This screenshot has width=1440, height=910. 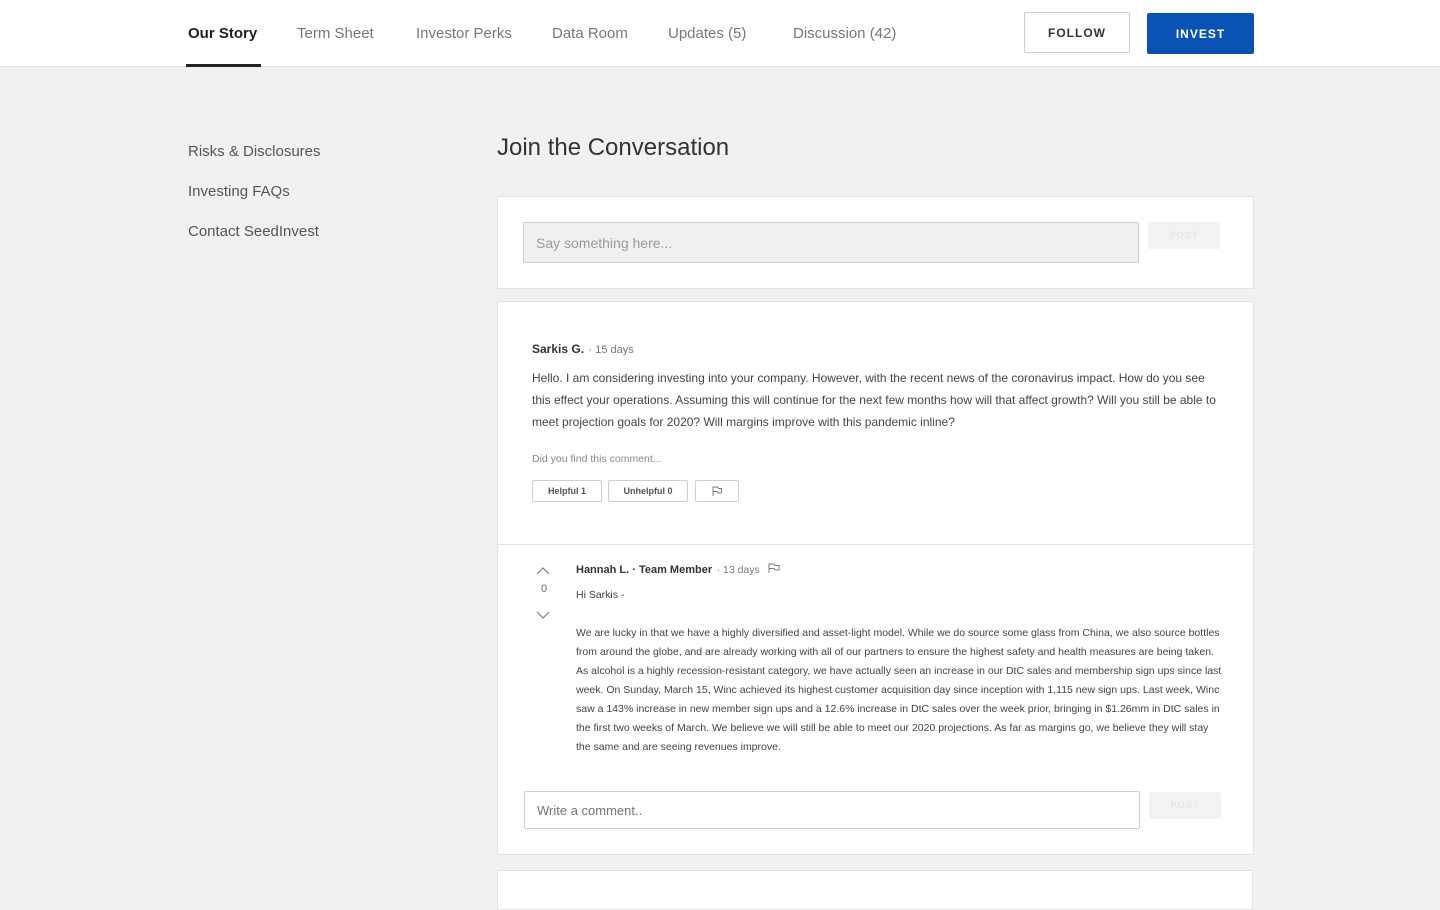 What do you see at coordinates (590, 33) in the screenshot?
I see `tab-data-room: Data Room` at bounding box center [590, 33].